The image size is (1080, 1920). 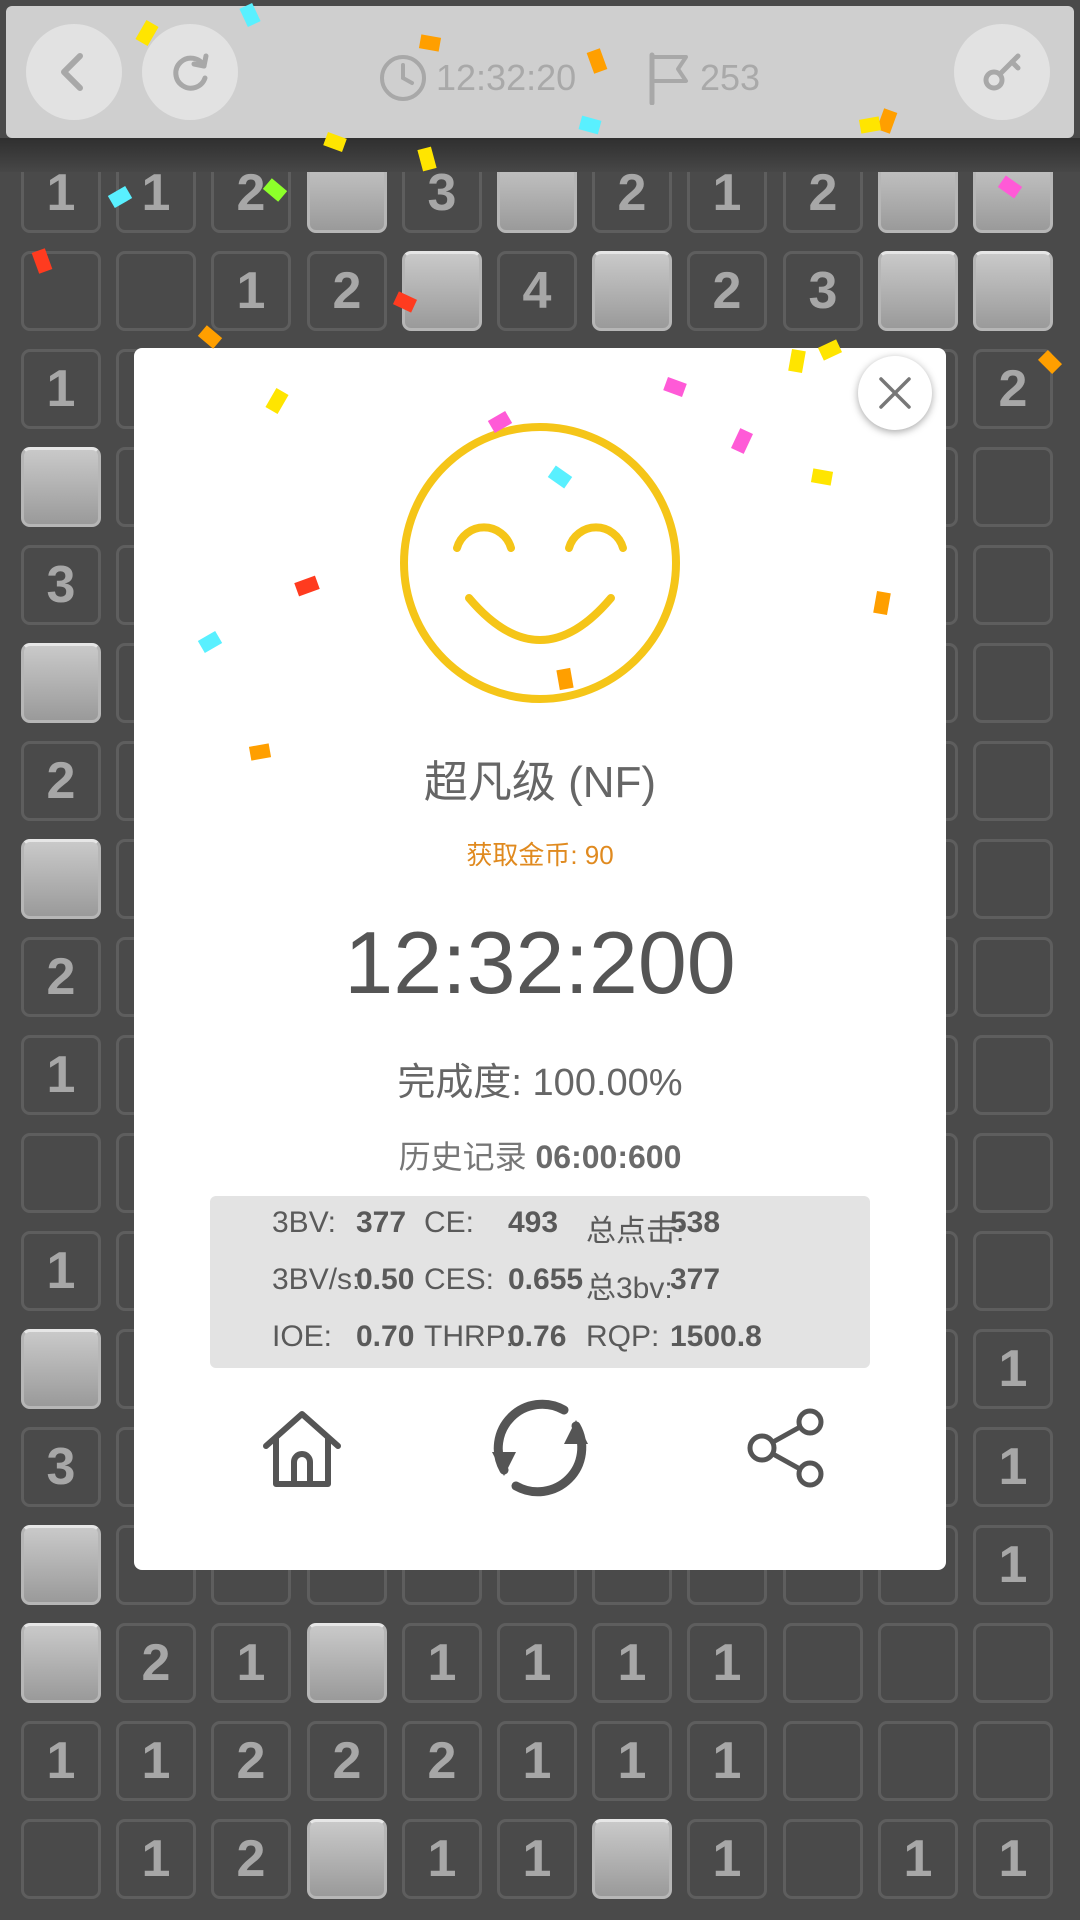 I want to click on share-button, so click(x=786, y=1448).